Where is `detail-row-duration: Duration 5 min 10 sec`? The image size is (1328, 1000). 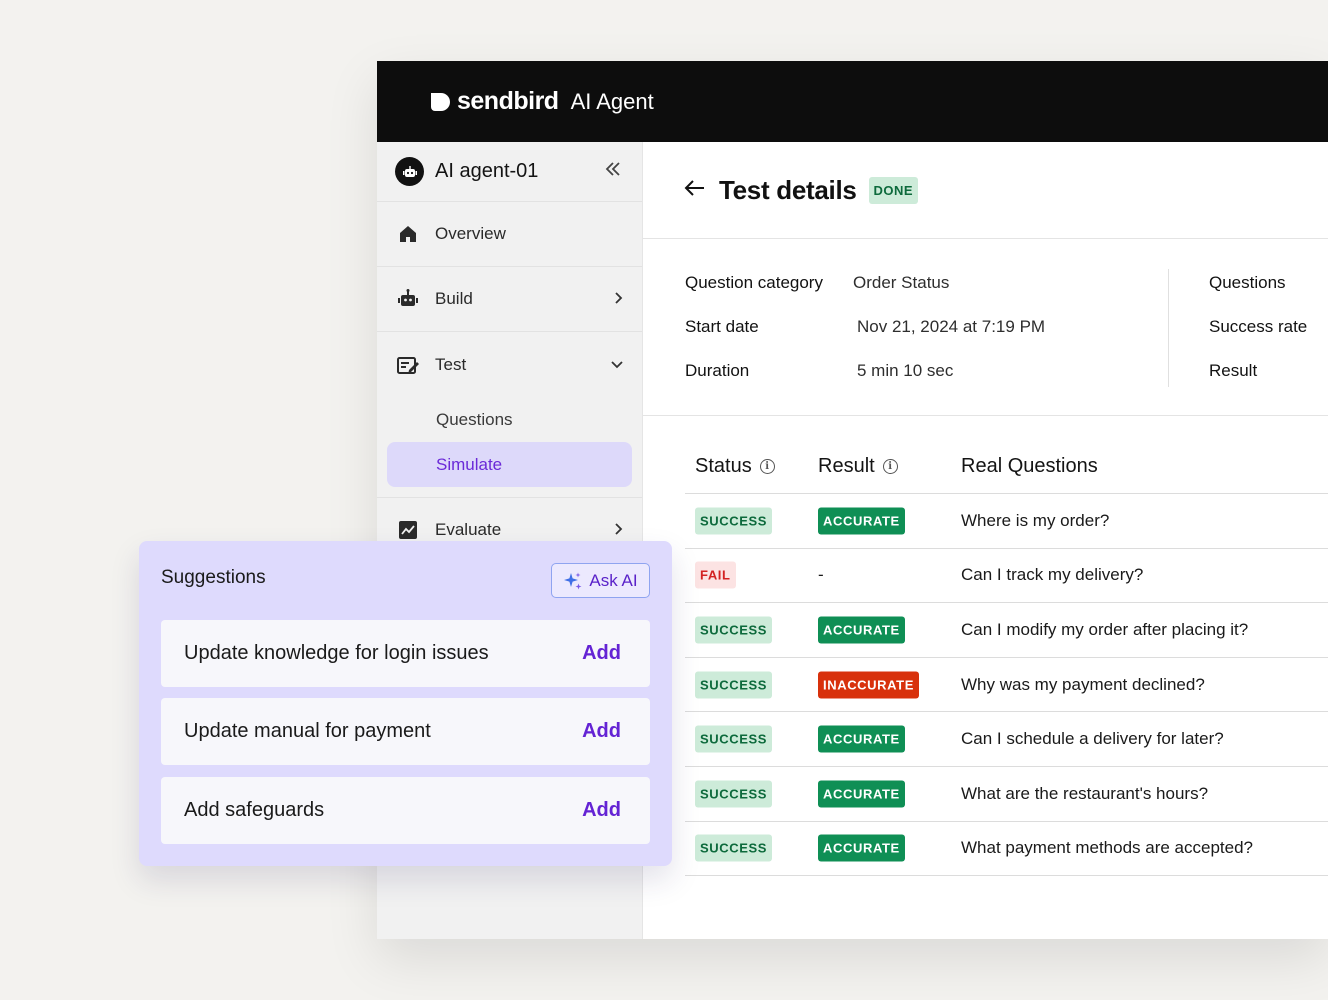 detail-row-duration: Duration 5 min 10 sec is located at coordinates (819, 371).